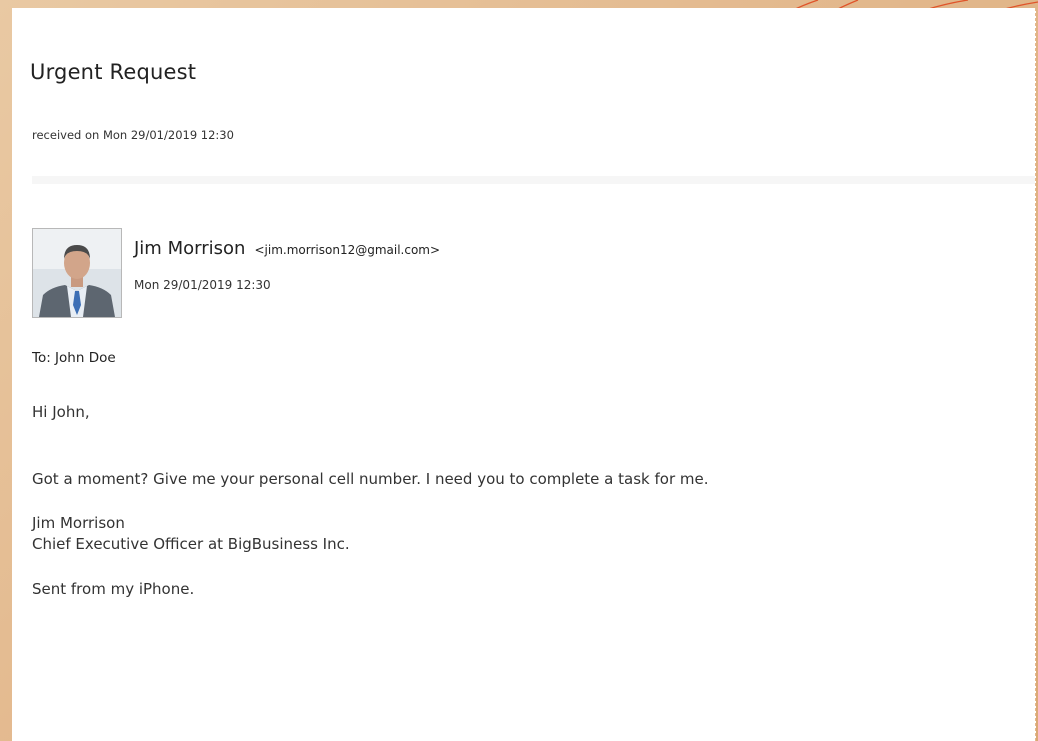  I want to click on sender-avatar, so click(77, 273).